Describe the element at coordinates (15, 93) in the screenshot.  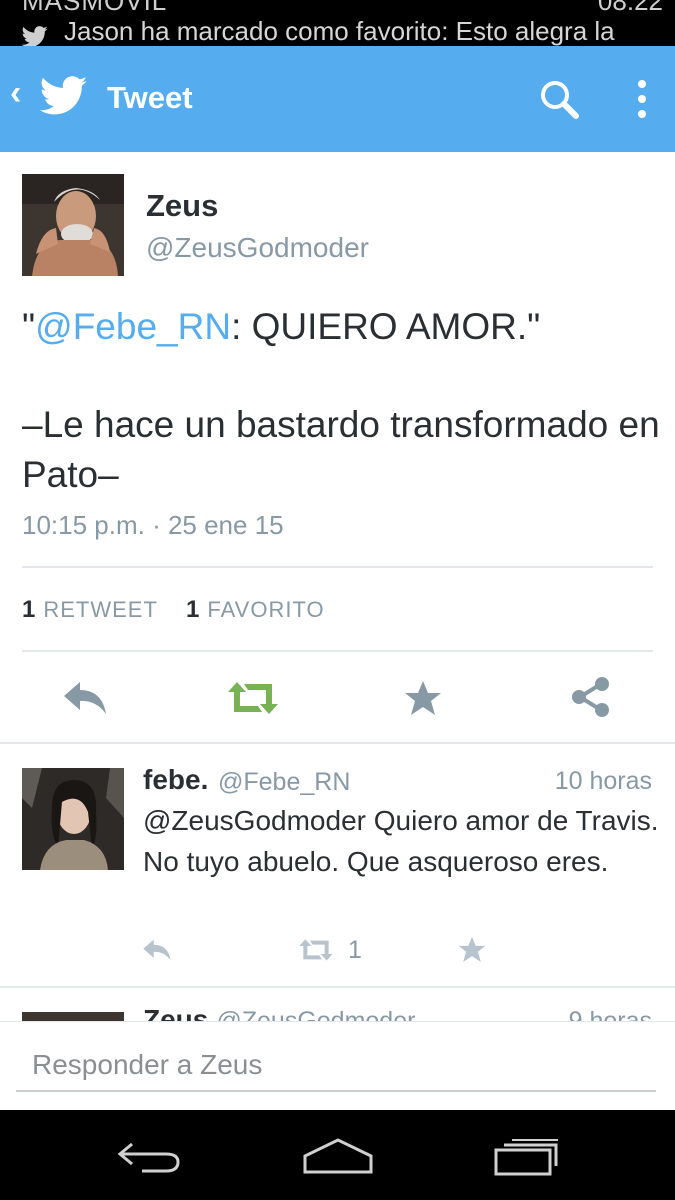
I see `chevron-left-icon: ‹` at that location.